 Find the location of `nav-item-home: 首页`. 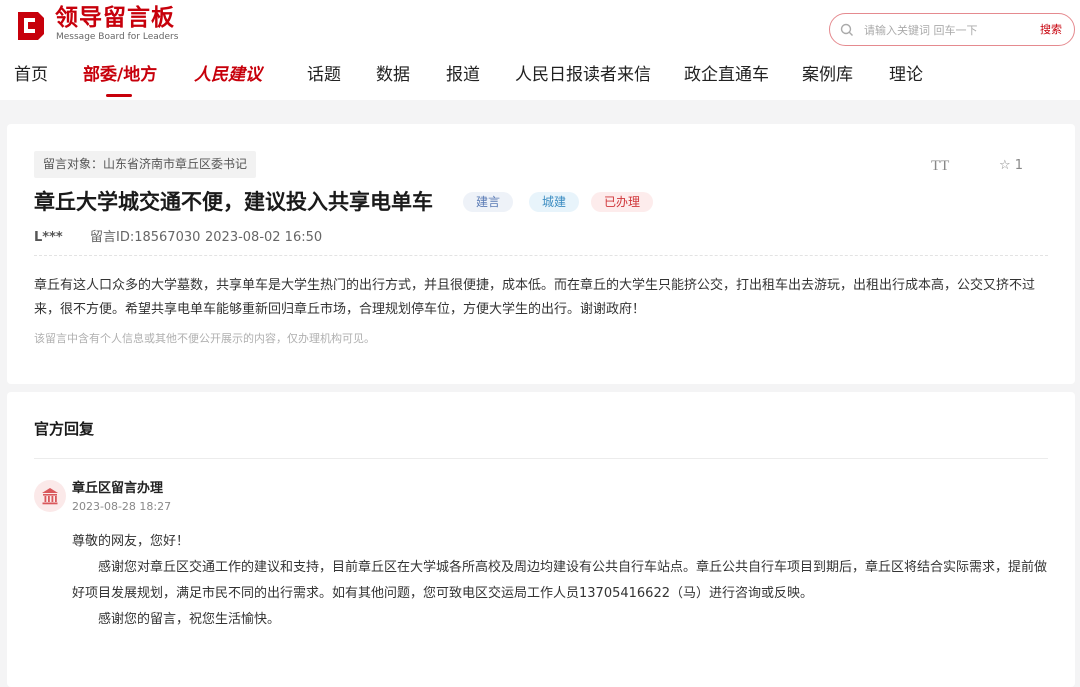

nav-item-home: 首页 is located at coordinates (31, 75).